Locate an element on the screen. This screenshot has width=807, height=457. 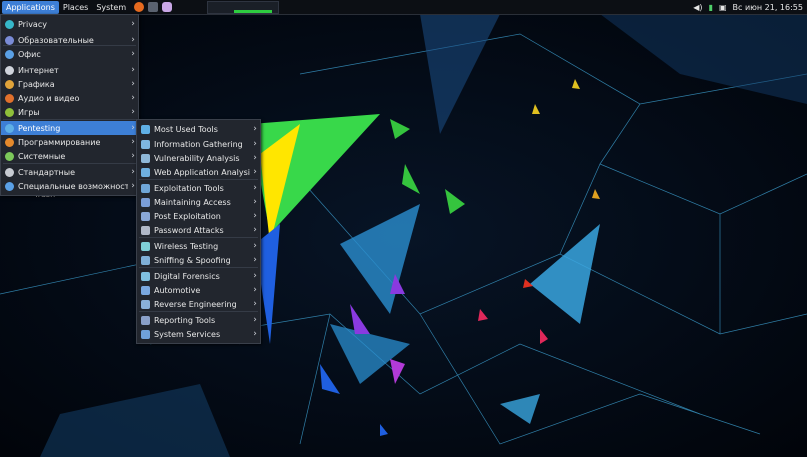
firefox-launcher-icon is located at coordinates (139, 7).